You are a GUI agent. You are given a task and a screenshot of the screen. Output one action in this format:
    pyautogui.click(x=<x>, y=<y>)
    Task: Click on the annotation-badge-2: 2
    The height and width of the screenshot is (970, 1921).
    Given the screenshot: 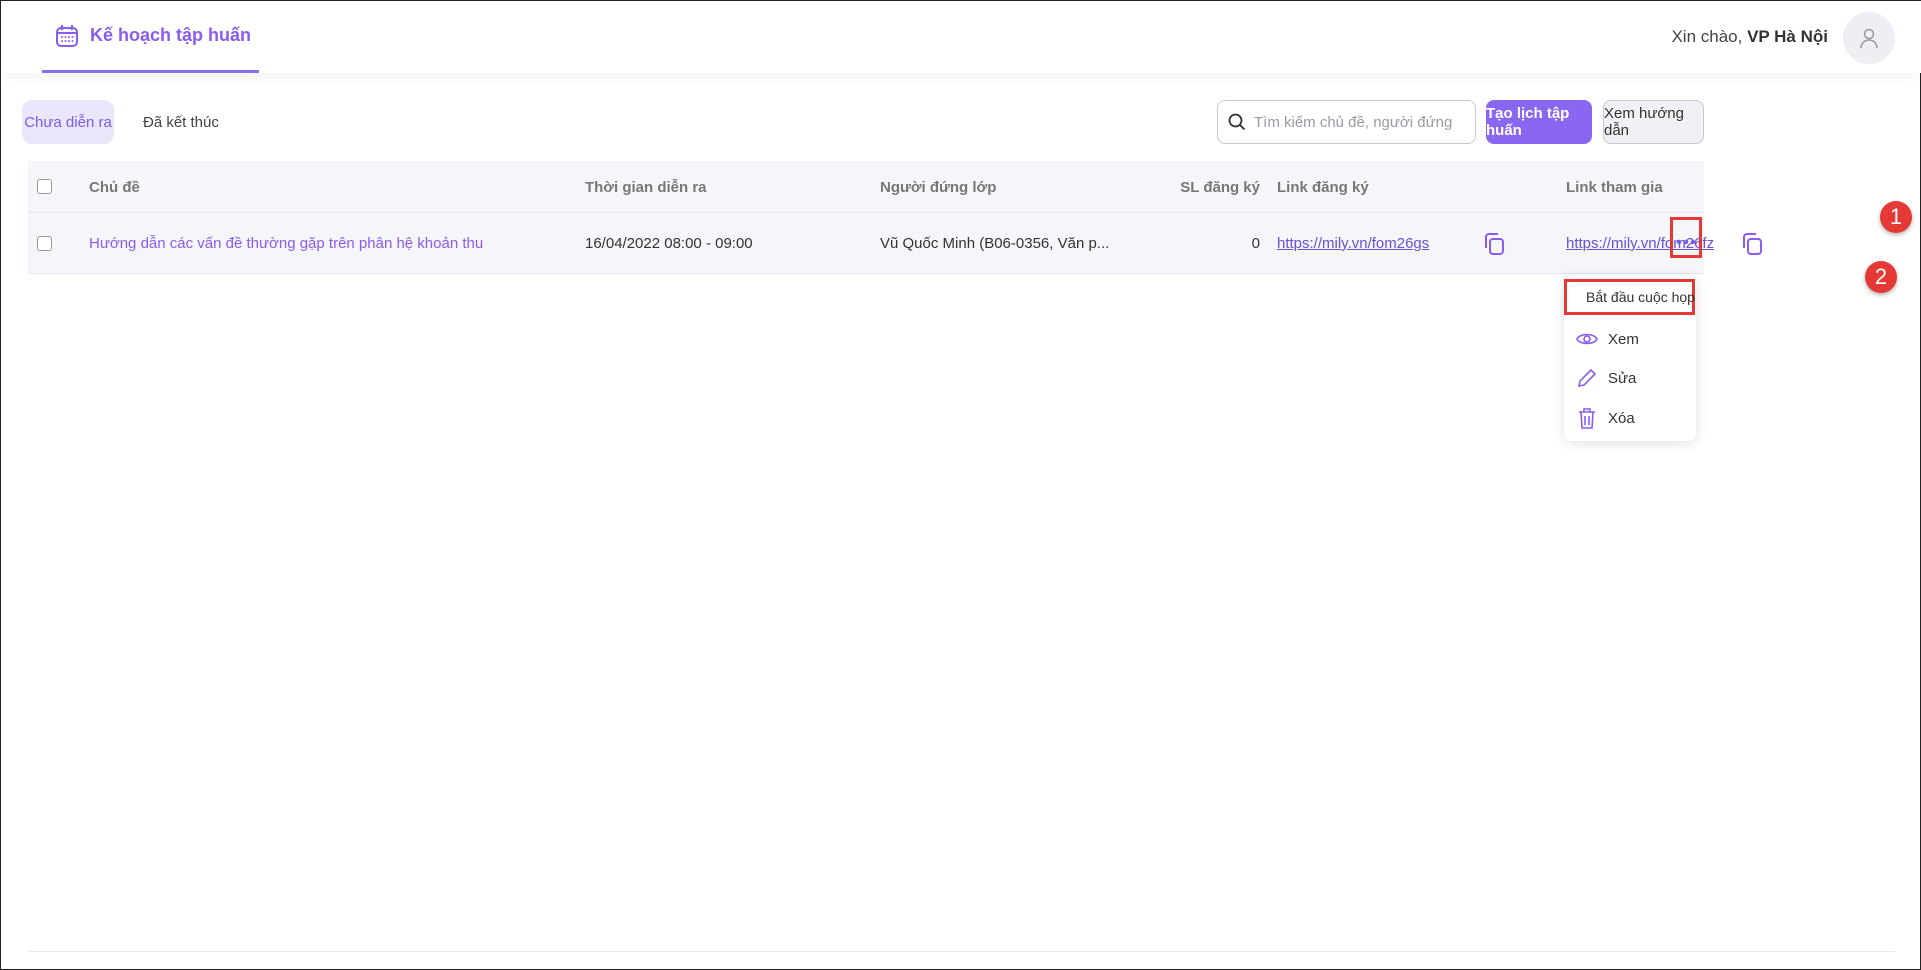 What is the action you would take?
    pyautogui.click(x=1881, y=277)
    